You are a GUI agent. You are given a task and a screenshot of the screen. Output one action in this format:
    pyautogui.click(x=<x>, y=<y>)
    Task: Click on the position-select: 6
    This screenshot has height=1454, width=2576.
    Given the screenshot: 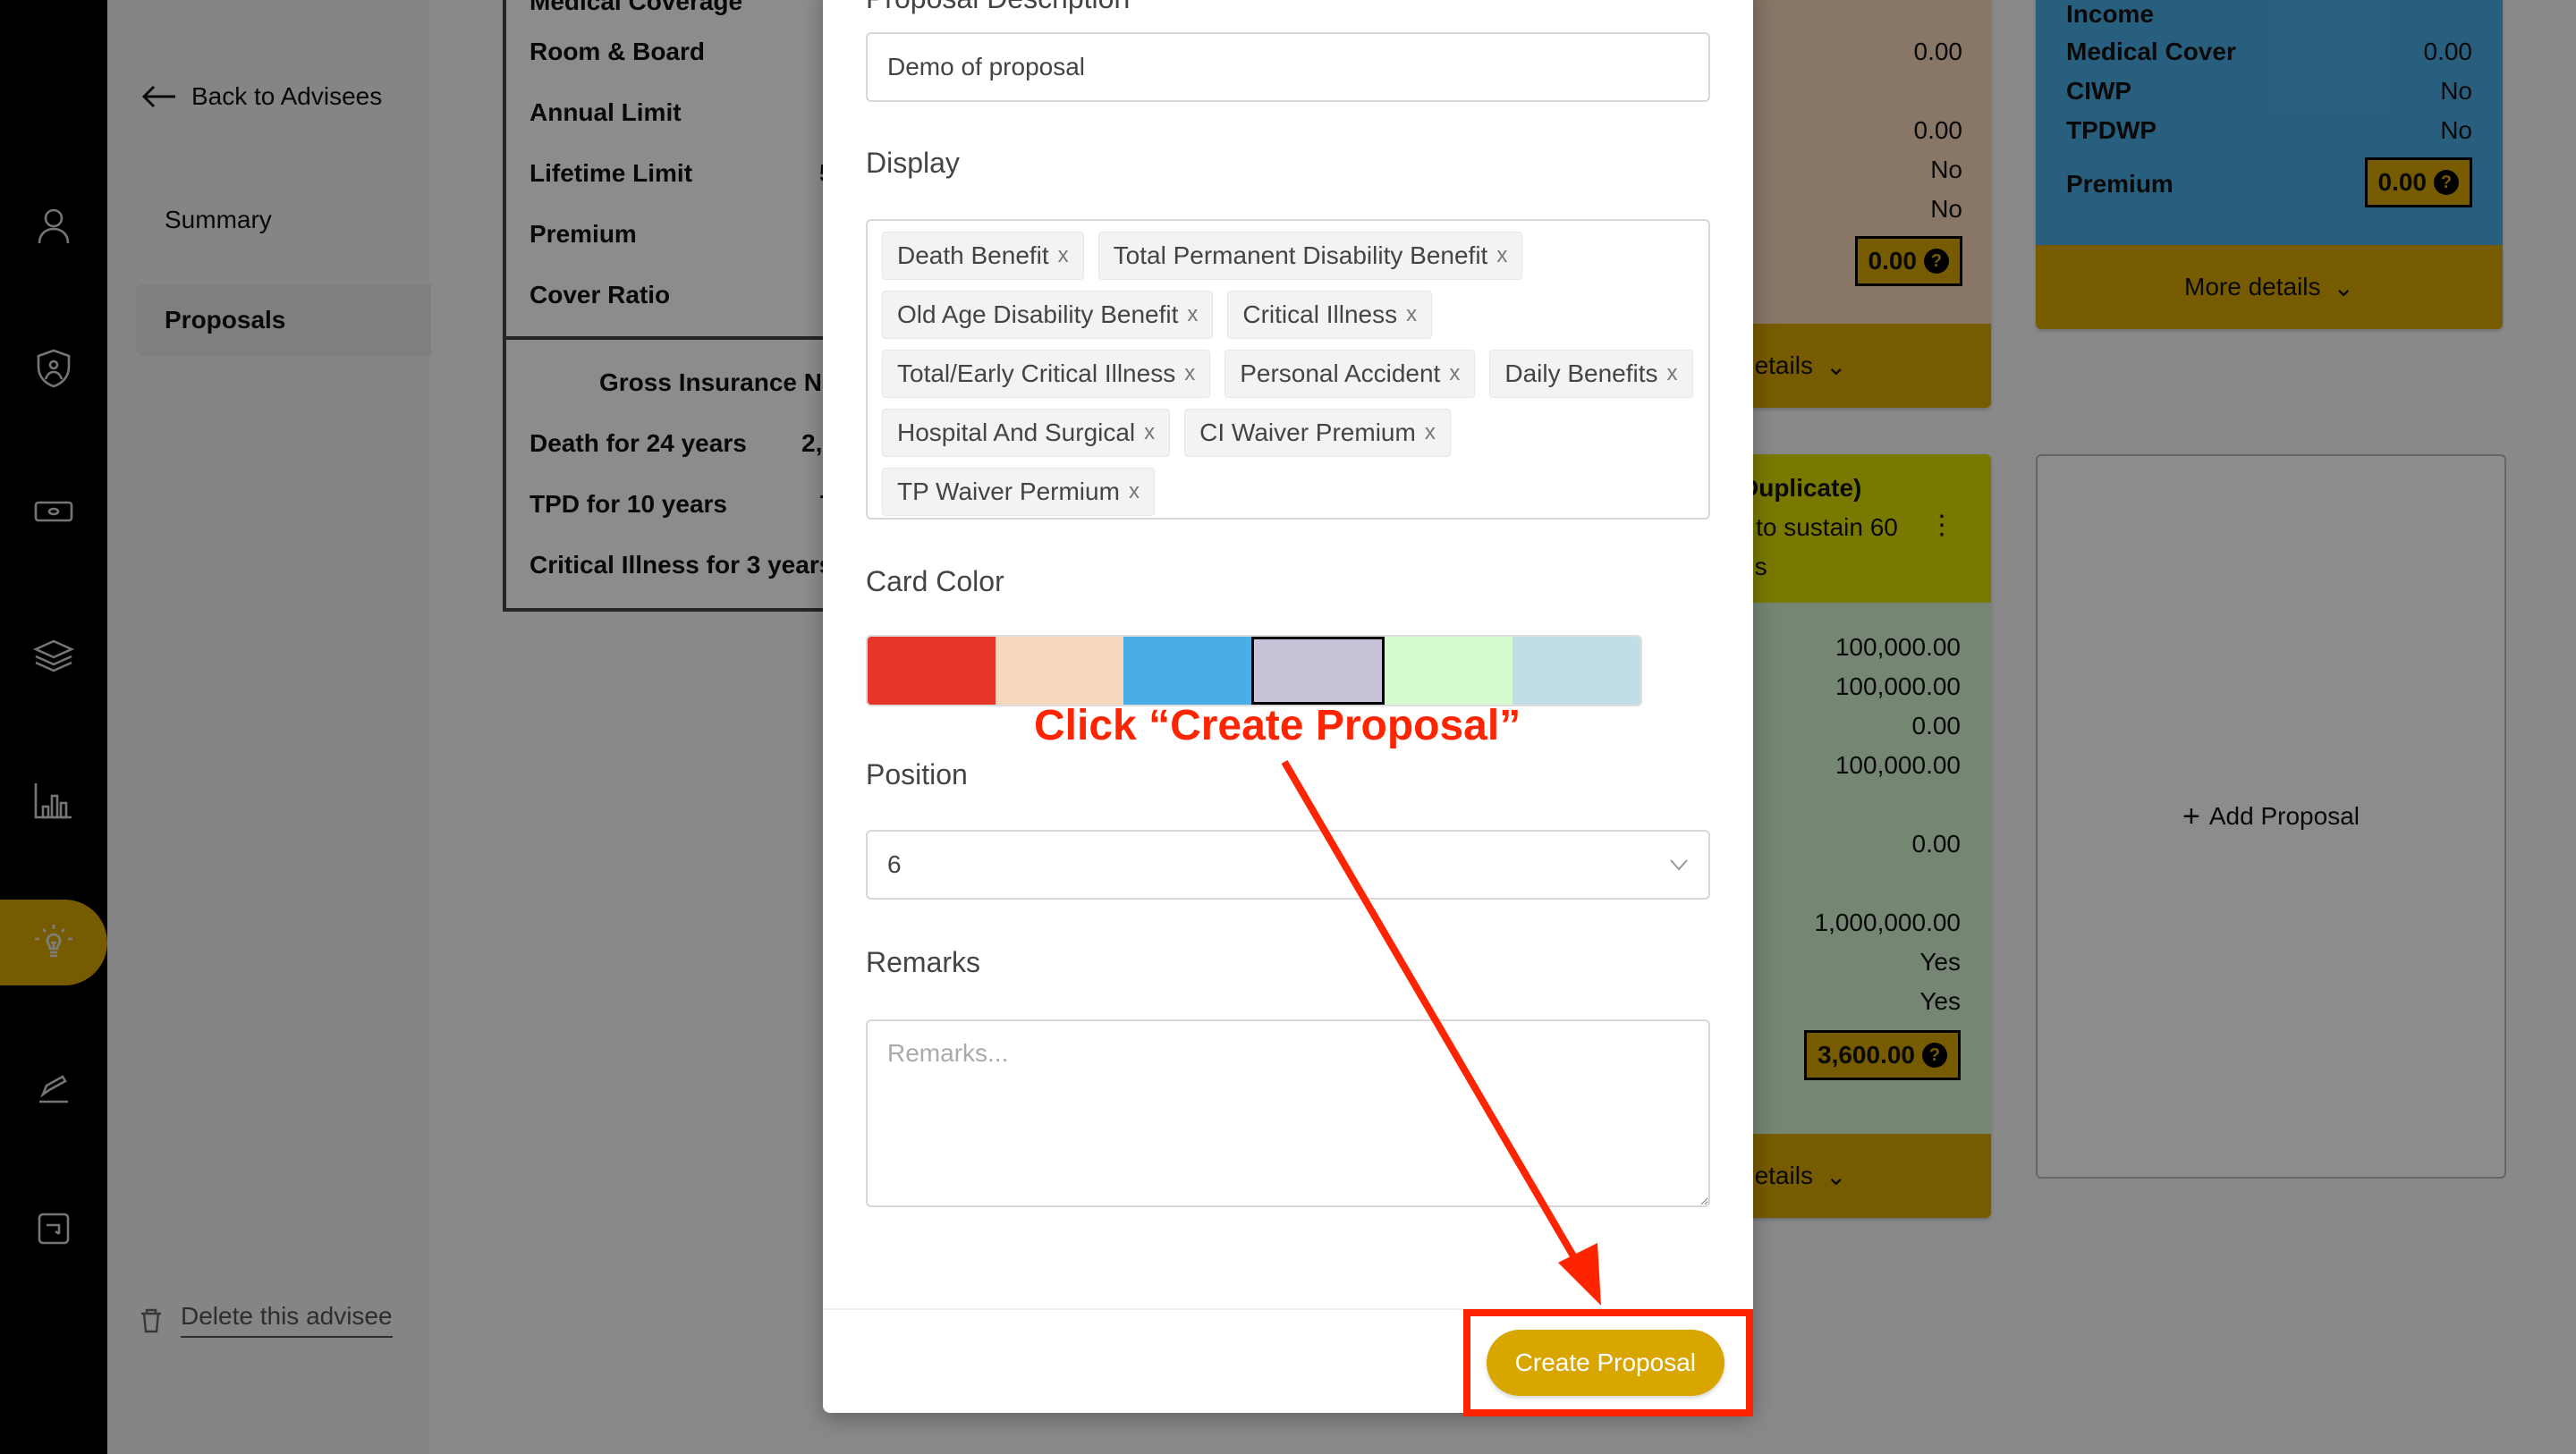 What is the action you would take?
    pyautogui.click(x=1288, y=865)
    